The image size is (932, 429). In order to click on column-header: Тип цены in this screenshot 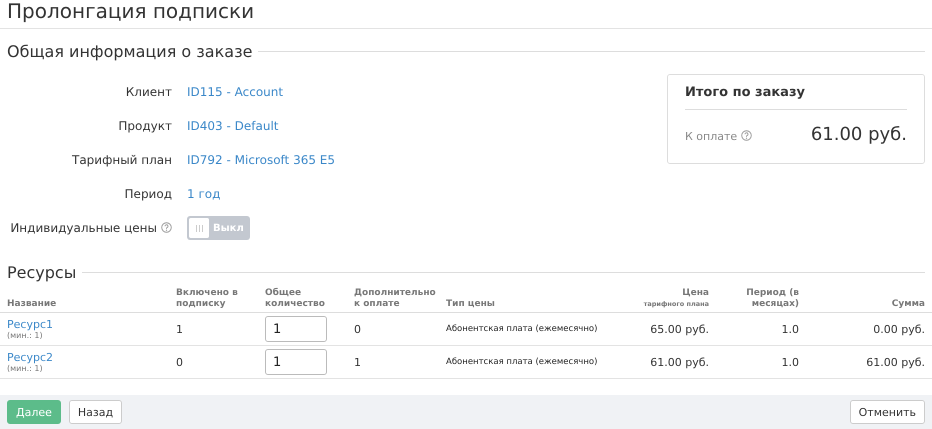, I will do `click(524, 298)`.